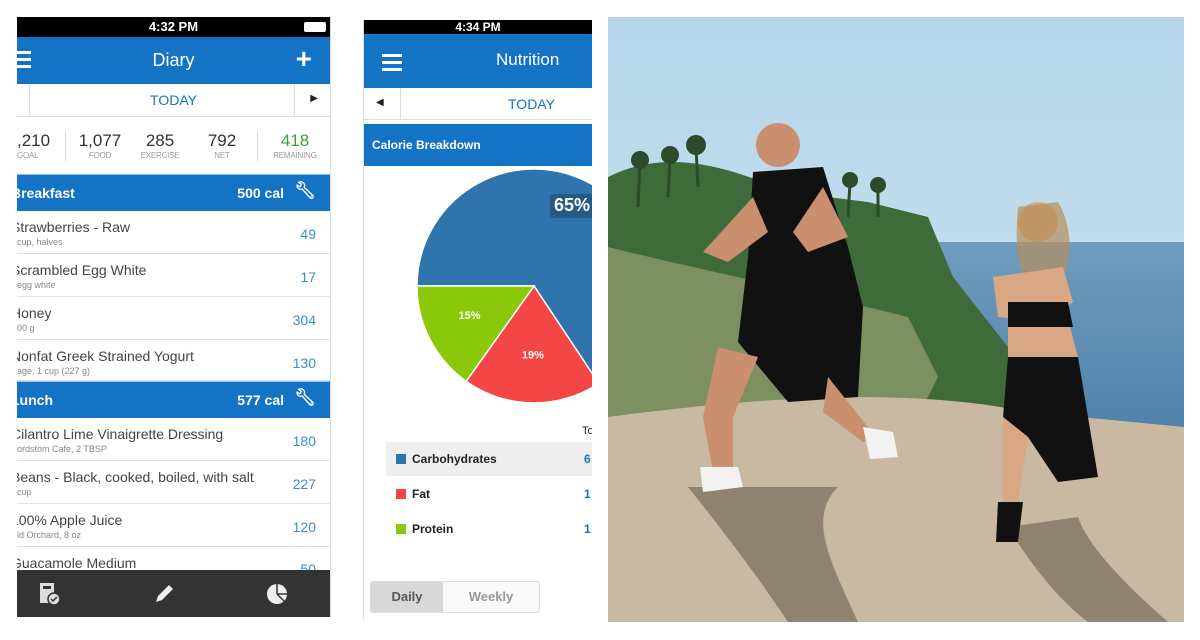 This screenshot has height=640, width=1200. What do you see at coordinates (470, 316) in the screenshot?
I see `slice-label: 15%` at bounding box center [470, 316].